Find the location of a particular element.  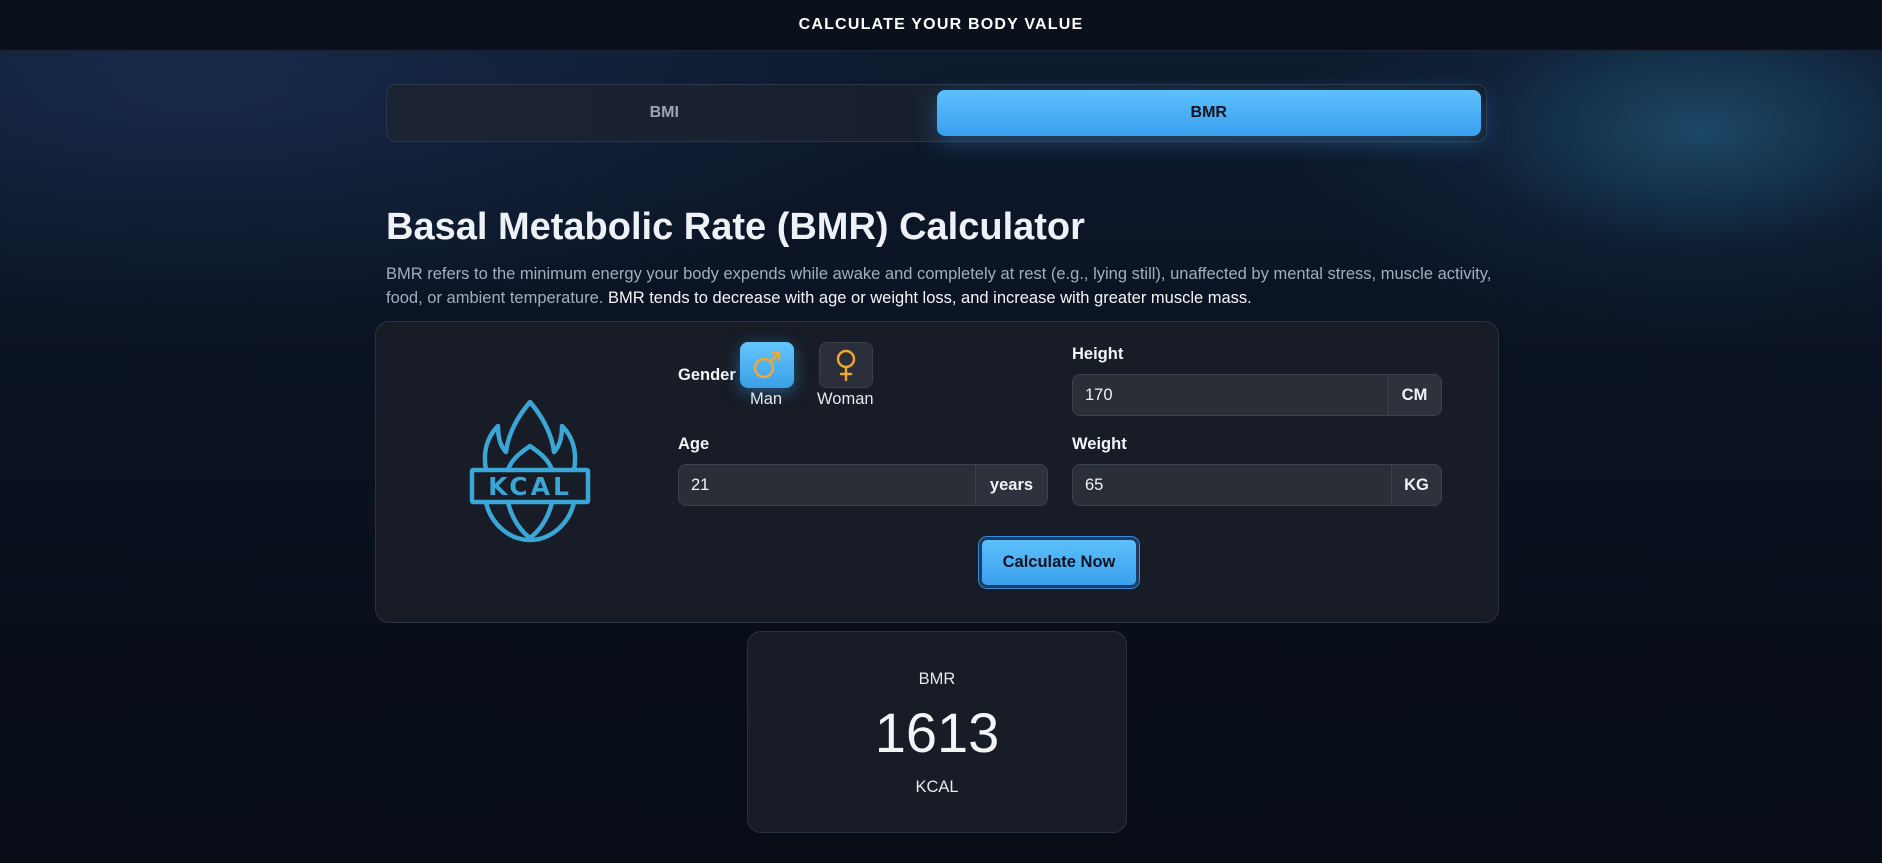

calculator-tabs: BMI BMR is located at coordinates (936, 113).